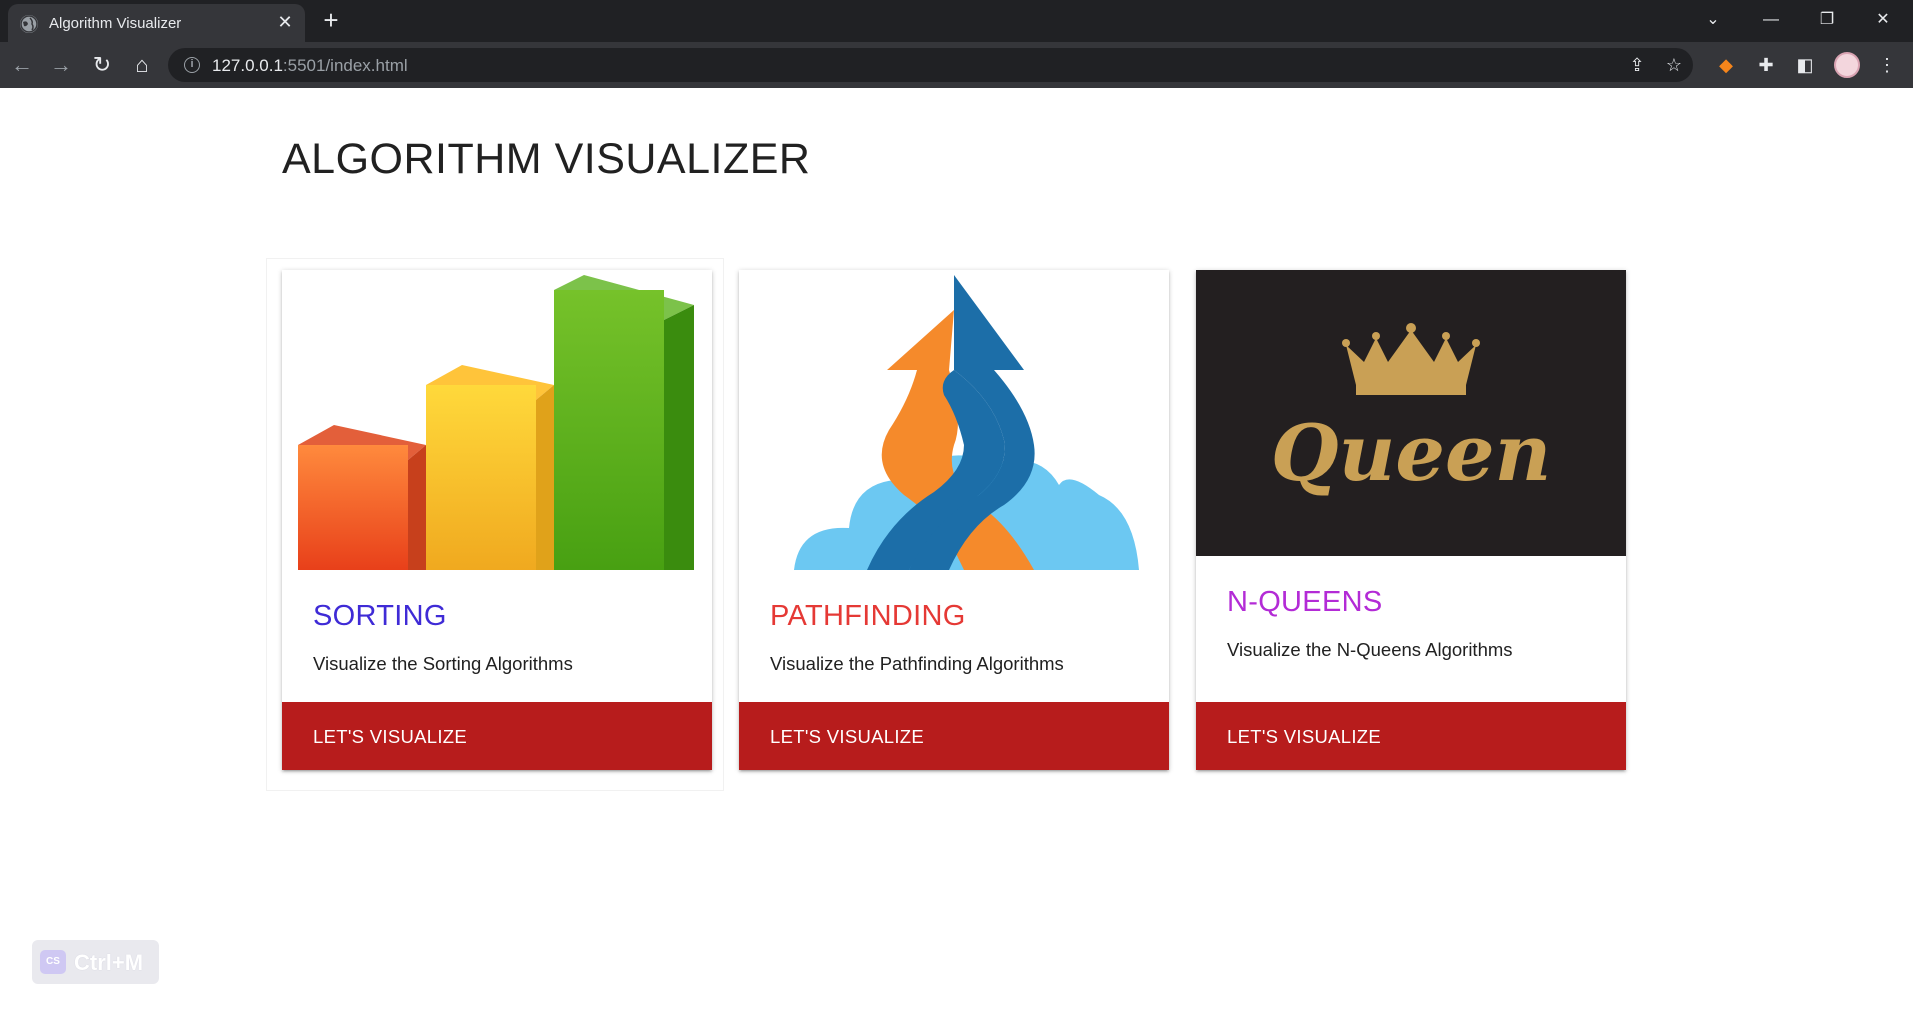 Image resolution: width=1913 pixels, height=1017 pixels. Describe the element at coordinates (1771, 20) in the screenshot. I see `minimize-icon: —` at that location.